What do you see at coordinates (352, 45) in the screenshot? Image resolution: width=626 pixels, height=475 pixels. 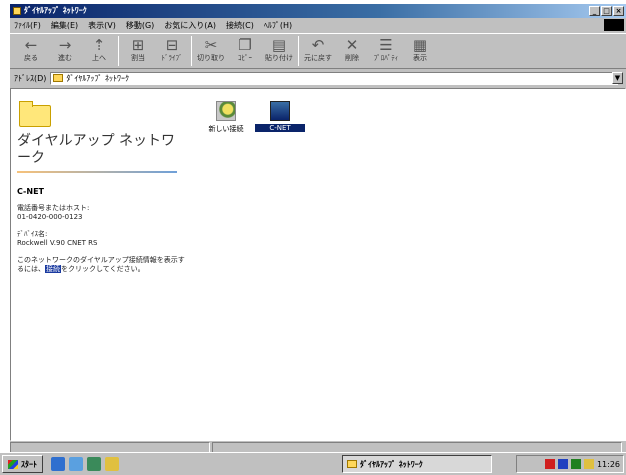 I see `delete-icon: ✕` at bounding box center [352, 45].